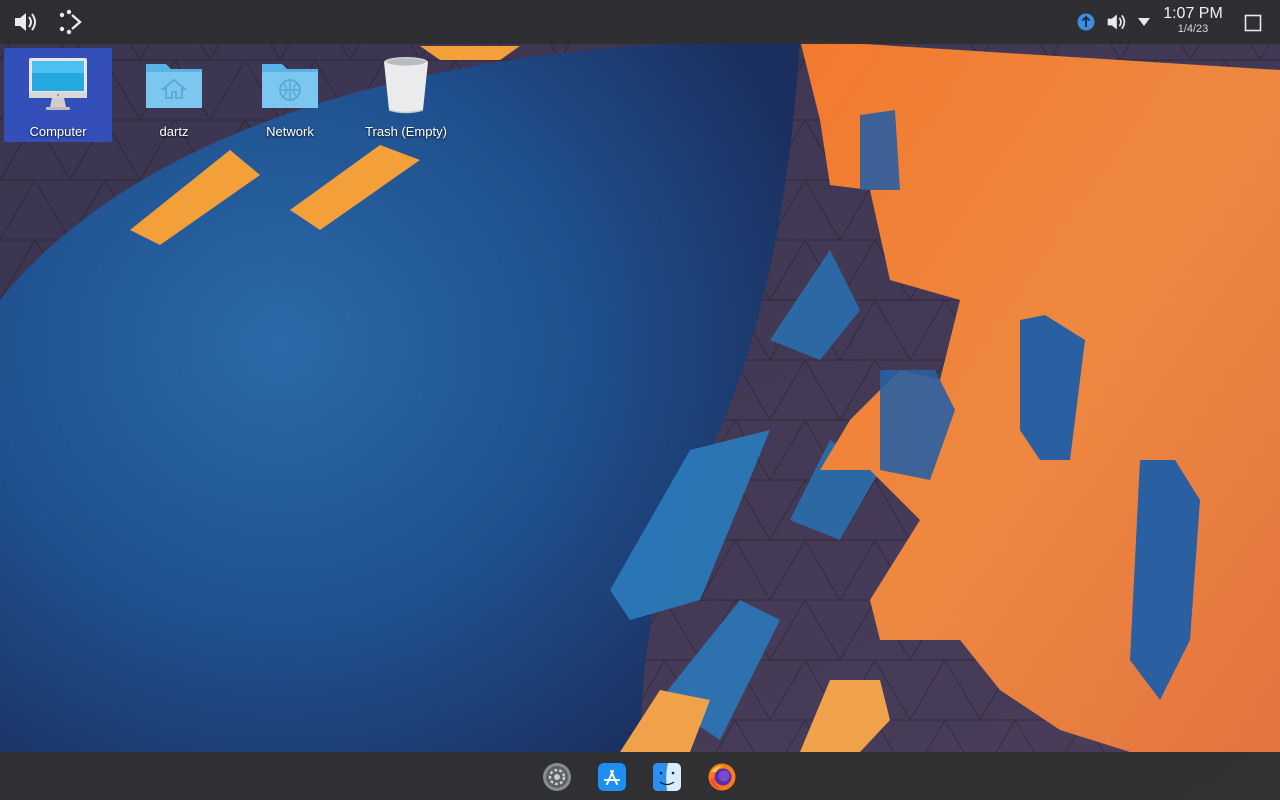 The height and width of the screenshot is (800, 1280). What do you see at coordinates (174, 131) in the screenshot?
I see `desktop-icon-label: dartz` at bounding box center [174, 131].